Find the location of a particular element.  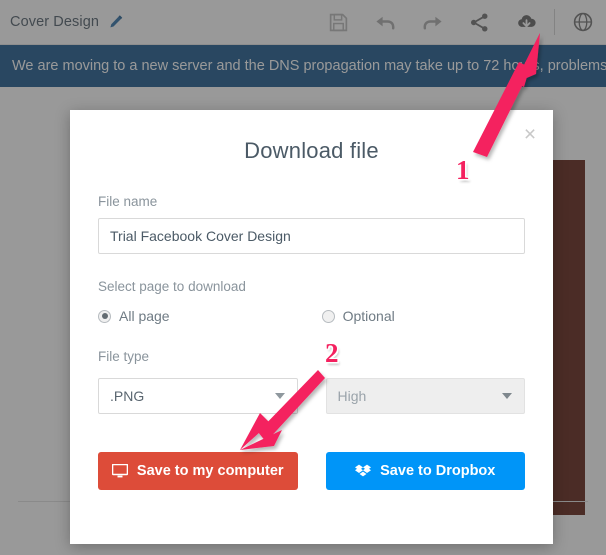

dialog-title: Download file is located at coordinates (311, 150).